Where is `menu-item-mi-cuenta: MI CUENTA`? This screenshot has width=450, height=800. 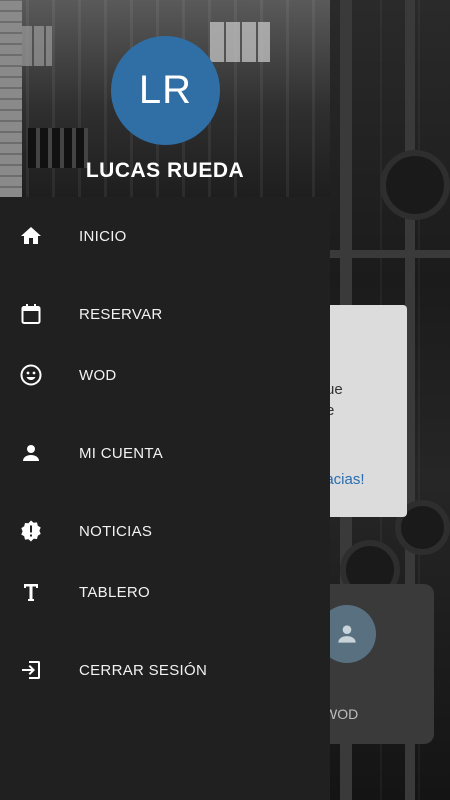
menu-item-mi-cuenta: MI CUENTA is located at coordinates (165, 453).